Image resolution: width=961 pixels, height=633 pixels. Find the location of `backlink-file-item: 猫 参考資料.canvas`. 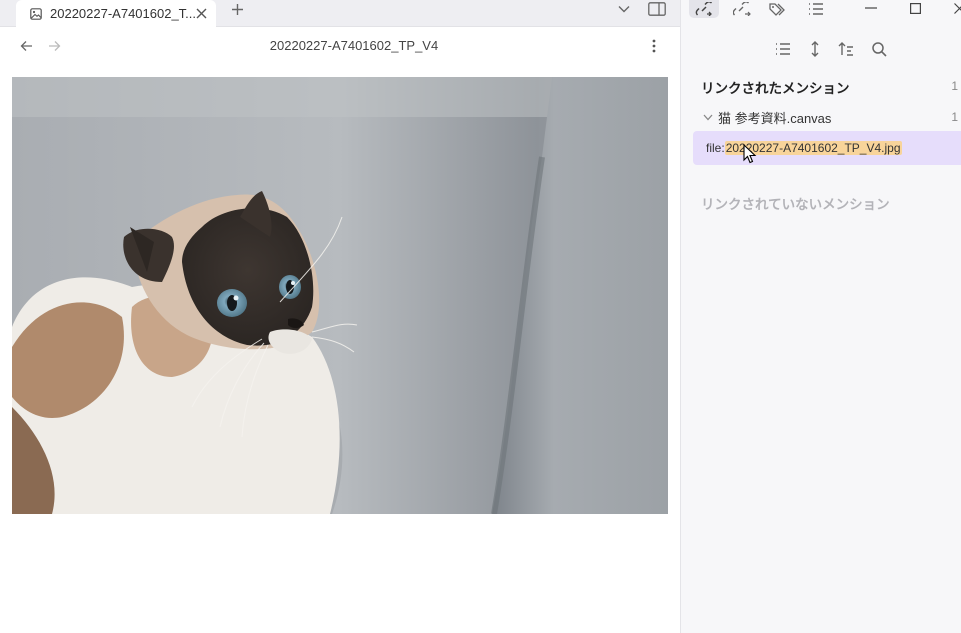

backlink-file-item: 猫 参考資料.canvas is located at coordinates (830, 117).